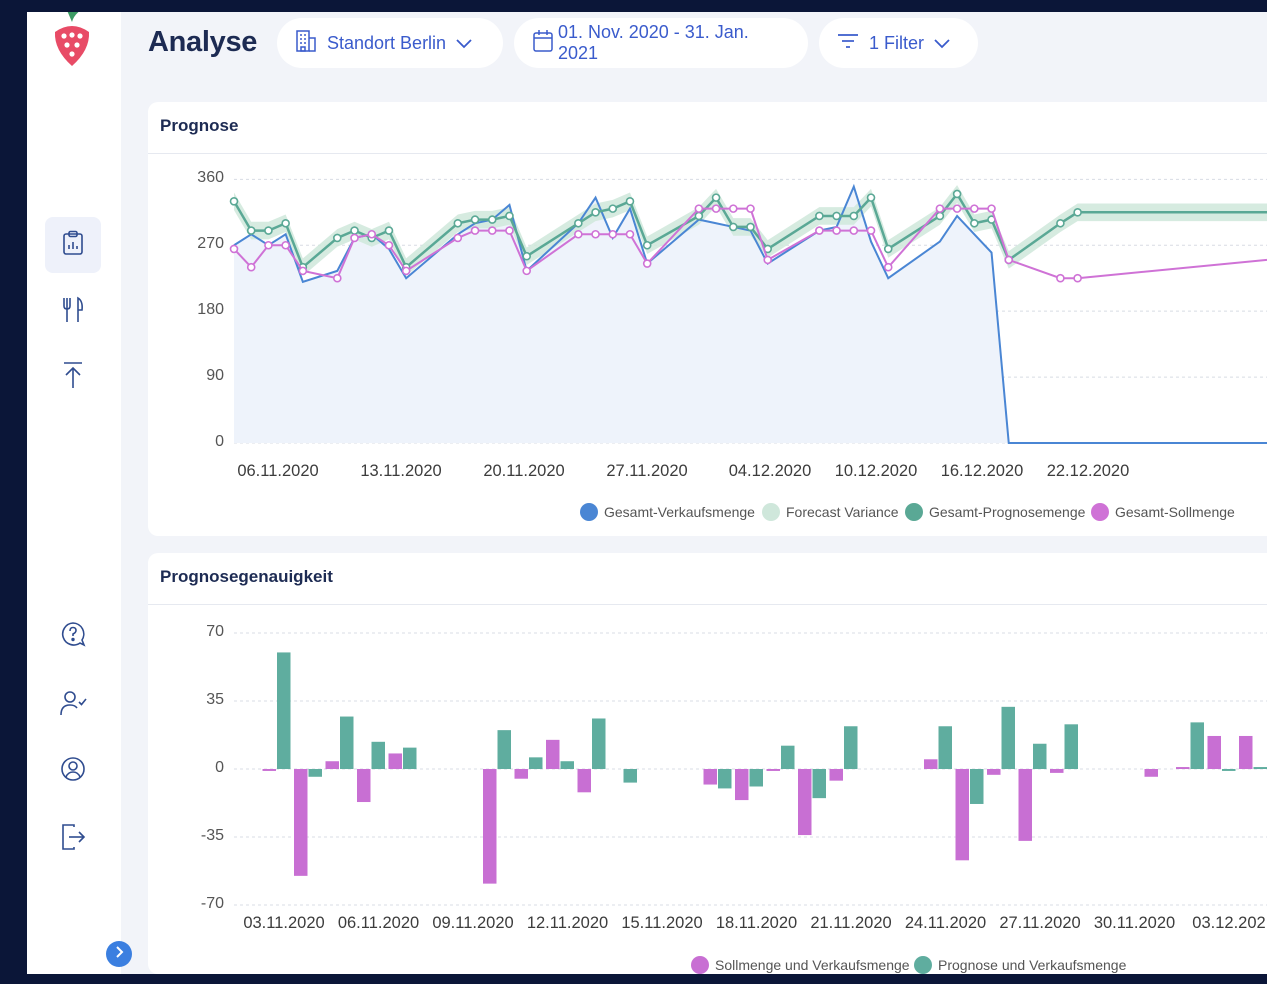  I want to click on analytics-icon, so click(73, 245).